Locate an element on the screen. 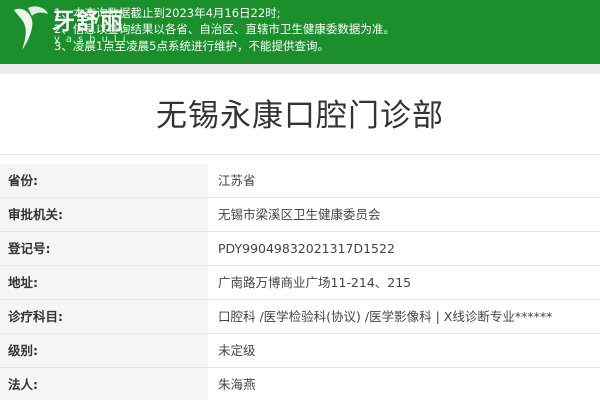 The image size is (600, 400). row-label: 登记号: is located at coordinates (29, 248).